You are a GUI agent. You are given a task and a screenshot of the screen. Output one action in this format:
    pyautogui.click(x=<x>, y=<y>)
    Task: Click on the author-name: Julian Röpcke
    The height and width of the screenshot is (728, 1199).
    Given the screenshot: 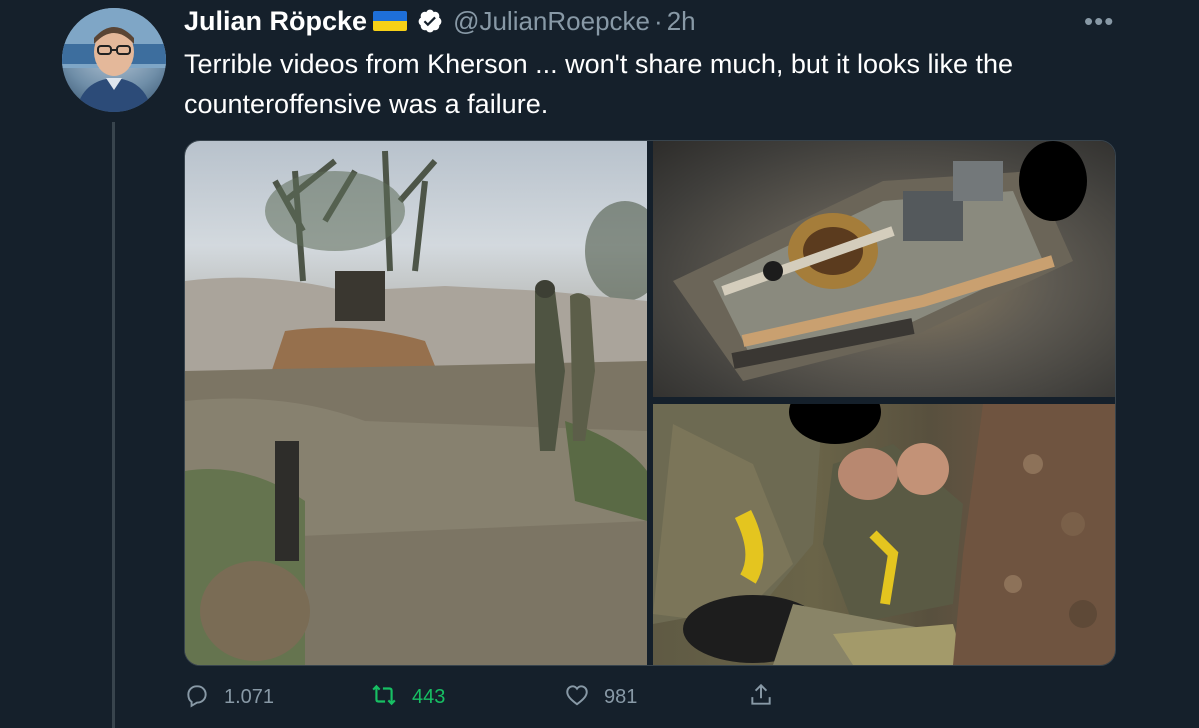 What is the action you would take?
    pyautogui.click(x=275, y=21)
    